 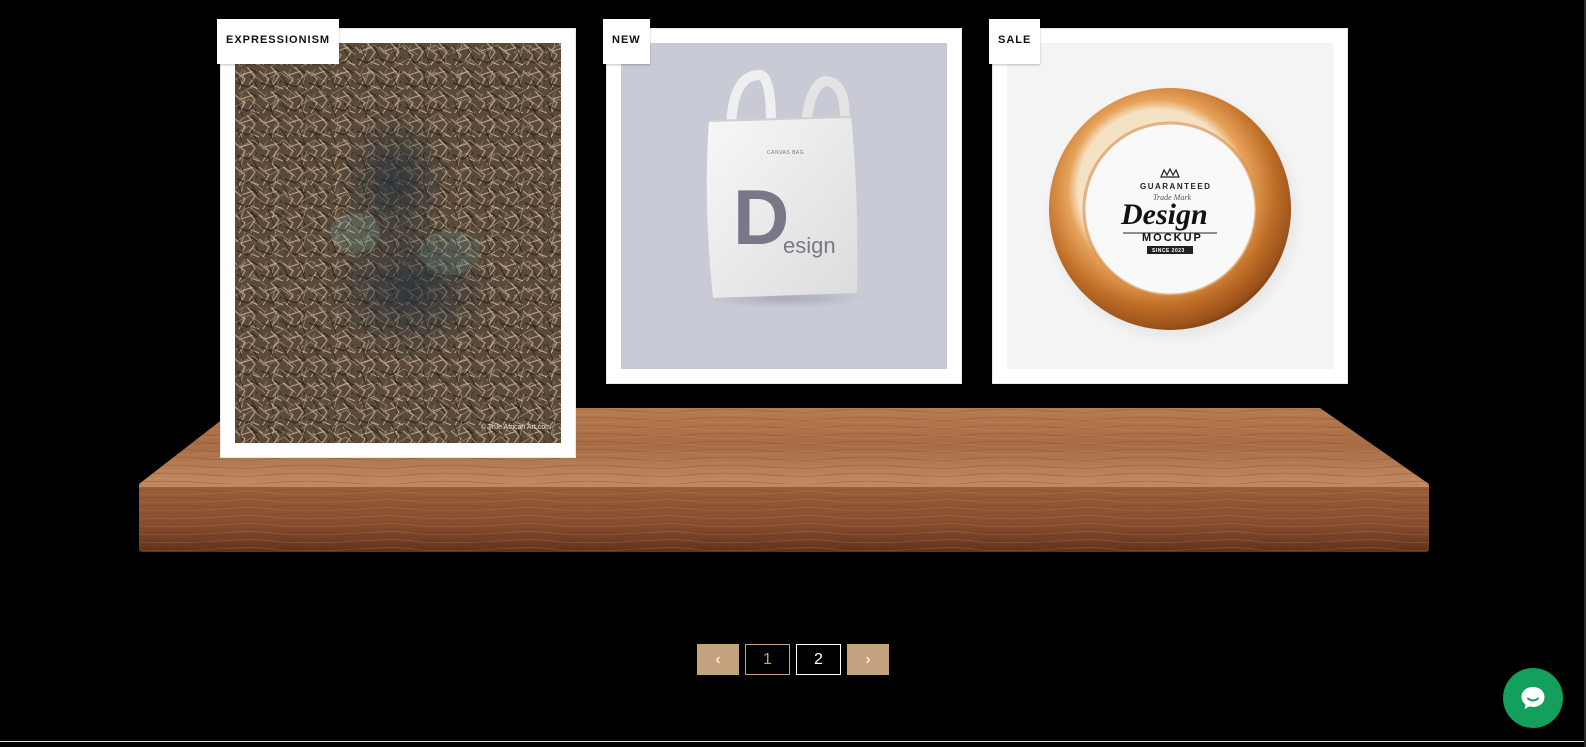 I want to click on tote-bag-logo-text: esign, so click(x=809, y=245).